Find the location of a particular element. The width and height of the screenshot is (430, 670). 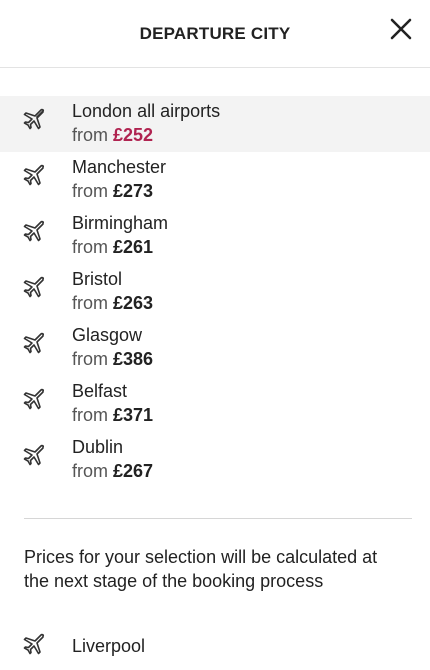

city-name: Birmingham is located at coordinates (120, 223).